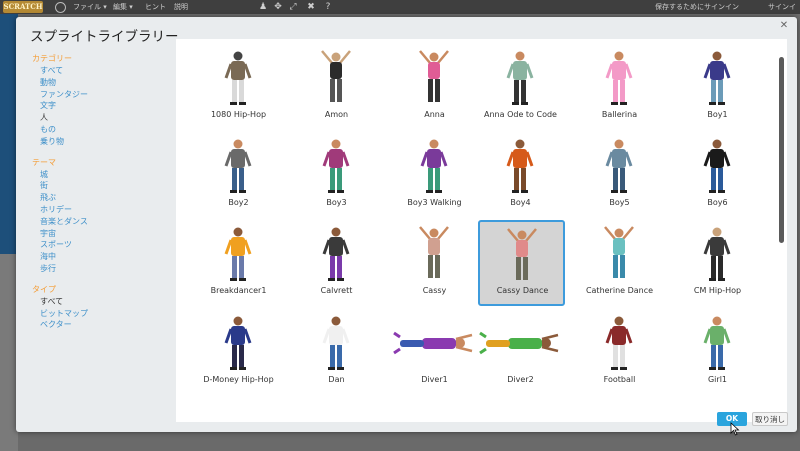 This screenshot has height=451, width=800. I want to click on type-item-0: すべて, so click(107, 302).